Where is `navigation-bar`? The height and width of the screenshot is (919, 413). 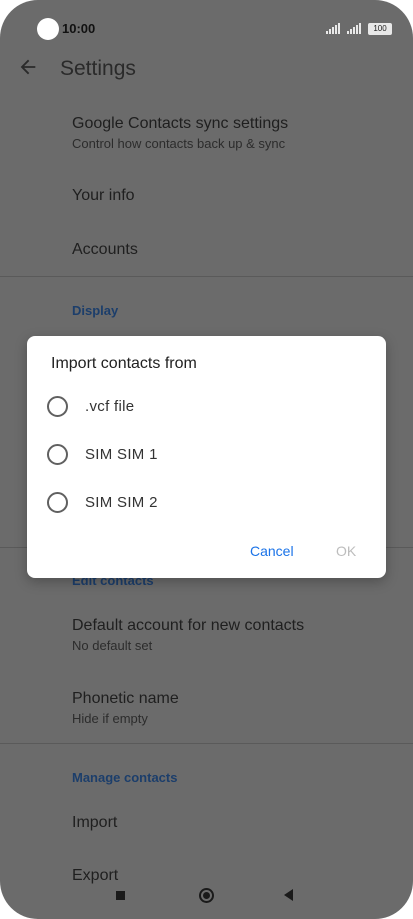
navigation-bar is located at coordinates (206, 897).